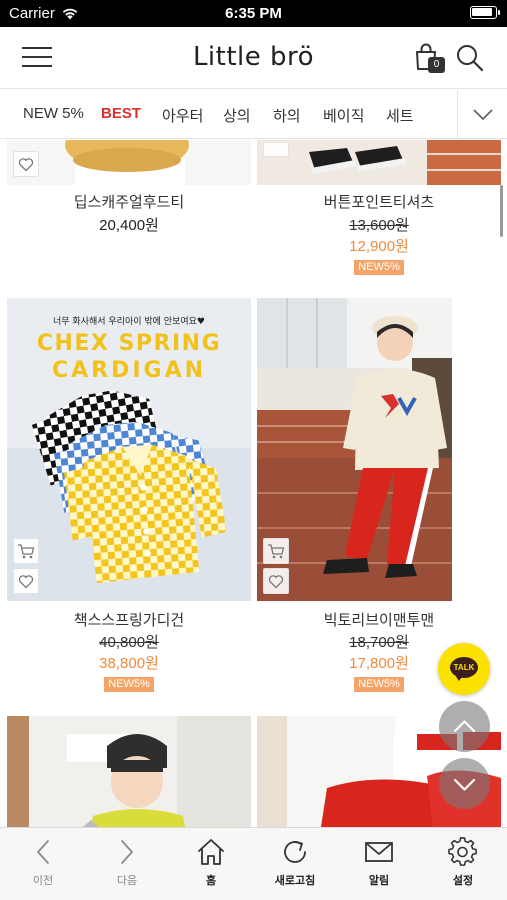  What do you see at coordinates (379, 246) in the screenshot?
I see `product-sale-price: 12,900원` at bounding box center [379, 246].